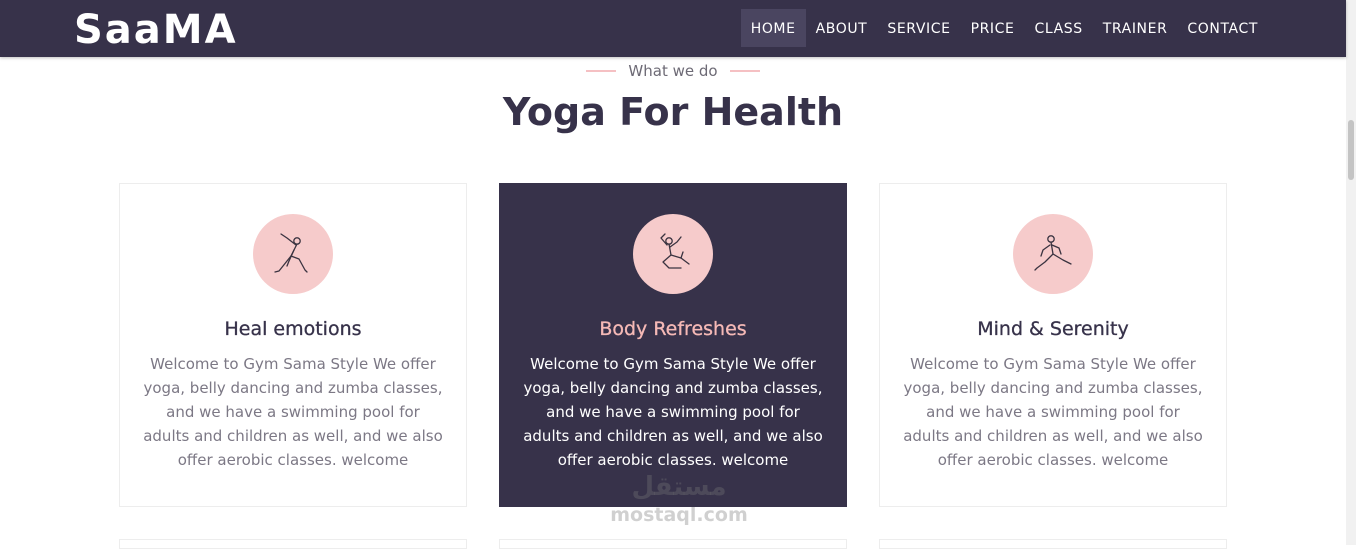 The height and width of the screenshot is (549, 1356). I want to click on scrollbar-thumb, so click(1351, 150).